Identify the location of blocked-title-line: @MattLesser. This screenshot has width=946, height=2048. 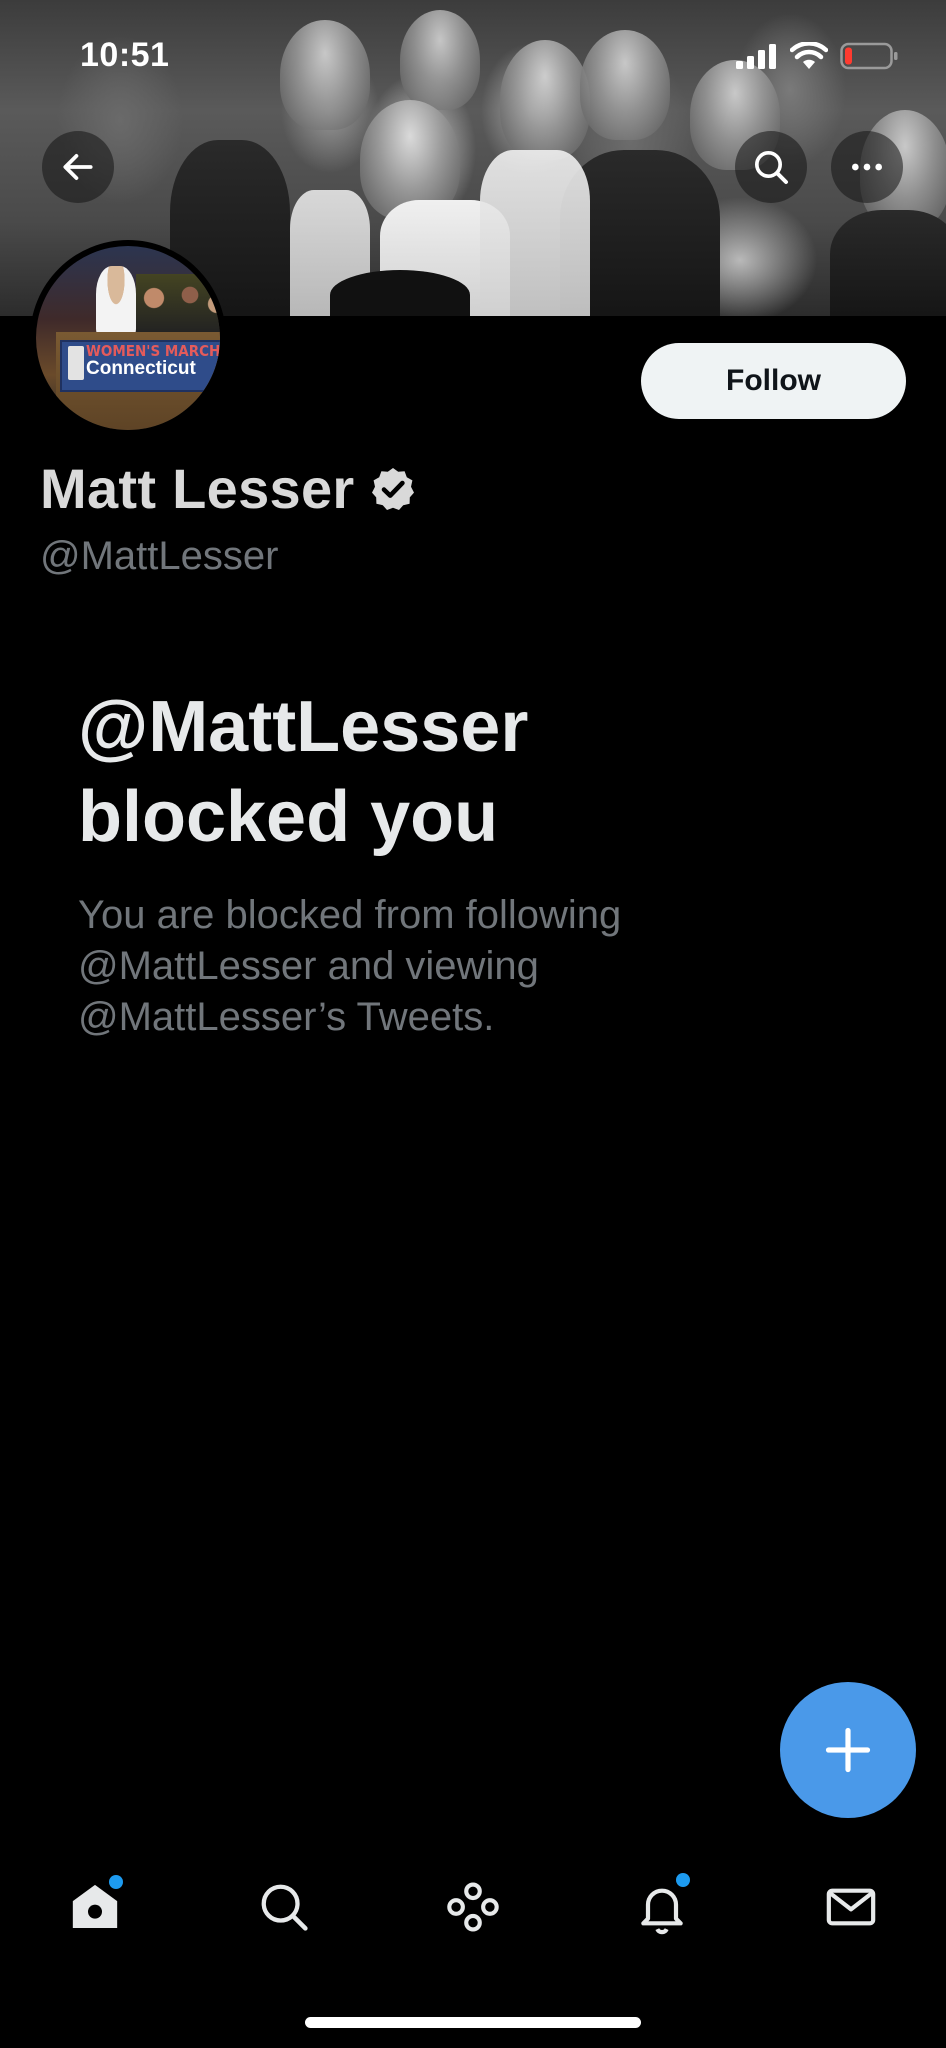
(303, 727).